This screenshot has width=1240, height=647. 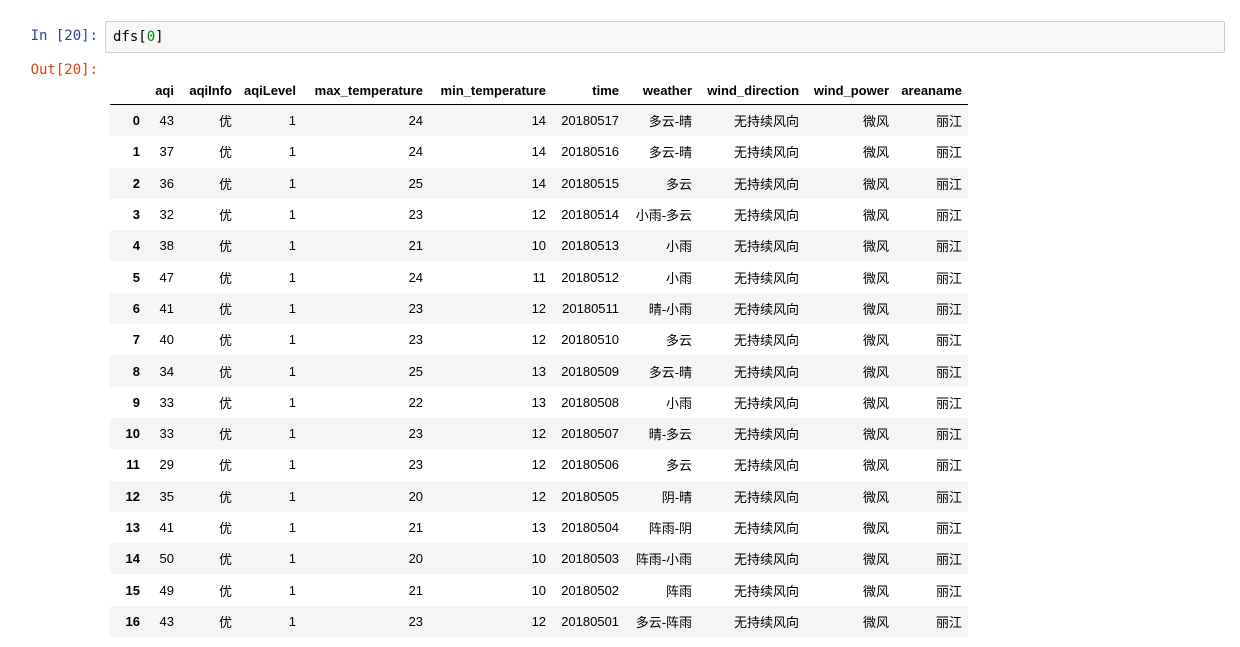 What do you see at coordinates (665, 37) in the screenshot?
I see `code-input-cell: dfs[0]` at bounding box center [665, 37].